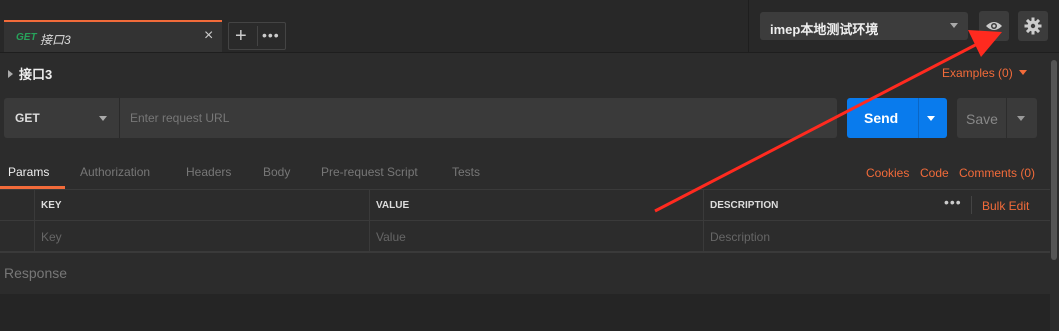 Image resolution: width=1059 pixels, height=331 pixels. I want to click on environment-select: imep本地测试环境, so click(864, 26).